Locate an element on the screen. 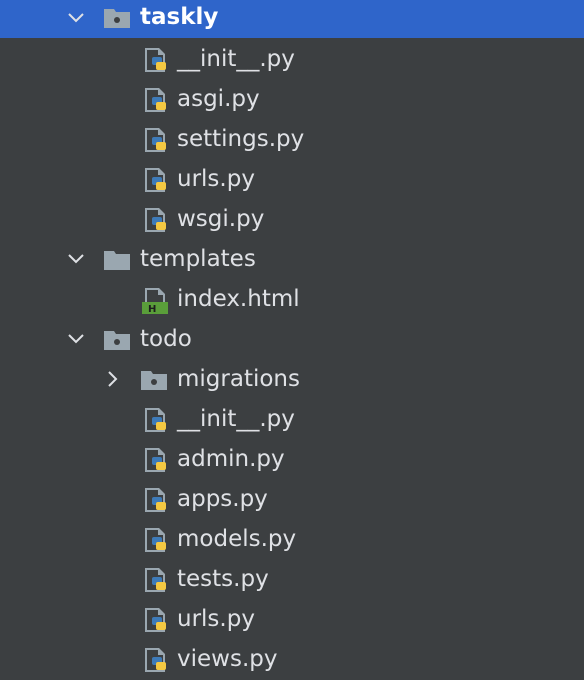 This screenshot has width=584, height=680. tree-label-file: admin.py is located at coordinates (231, 459).